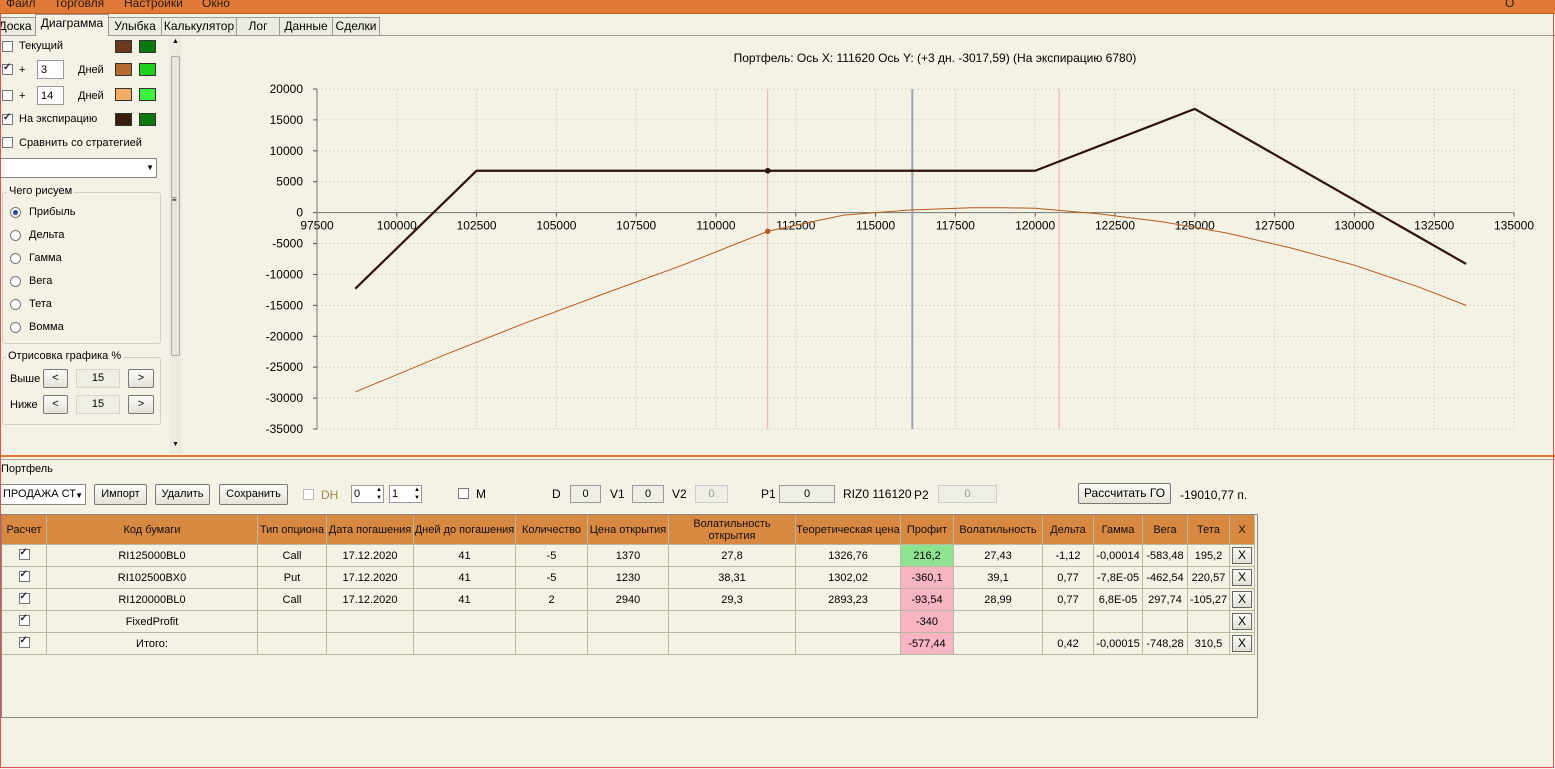 The height and width of the screenshot is (769, 1555). Describe the element at coordinates (15, 304) in the screenshot. I see `radio-theta` at that location.